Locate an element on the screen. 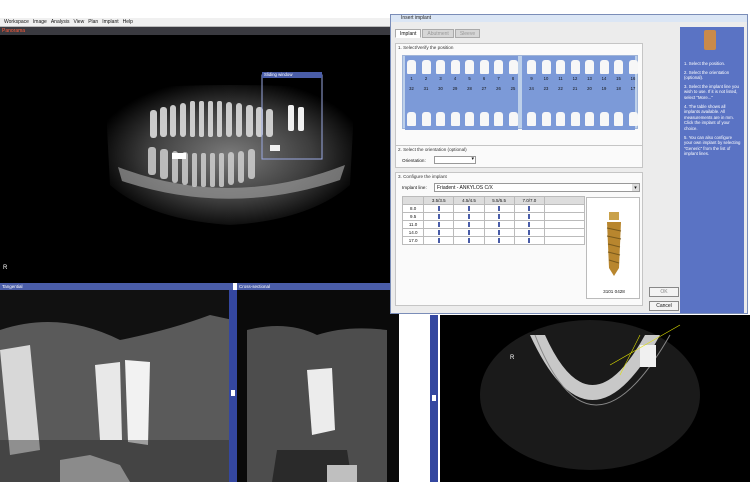 This screenshot has height=484, width=750. menu-view: View is located at coordinates (78, 22).